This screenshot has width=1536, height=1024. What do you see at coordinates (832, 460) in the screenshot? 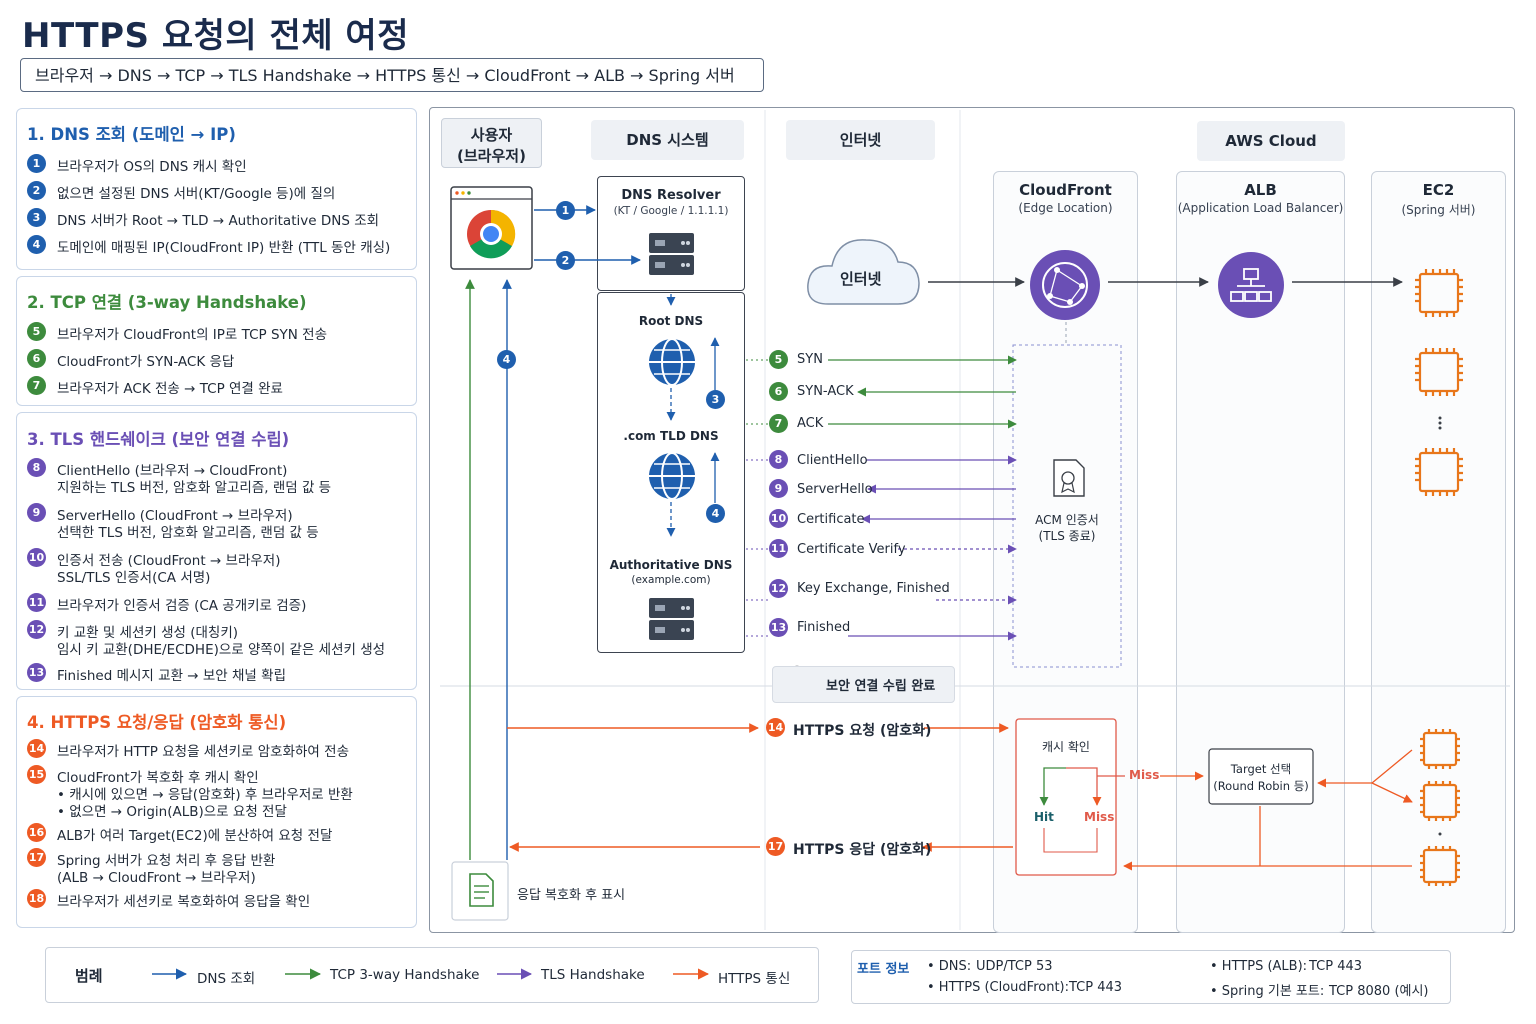
I see `tls-clienthello-label: ClientHello` at bounding box center [832, 460].